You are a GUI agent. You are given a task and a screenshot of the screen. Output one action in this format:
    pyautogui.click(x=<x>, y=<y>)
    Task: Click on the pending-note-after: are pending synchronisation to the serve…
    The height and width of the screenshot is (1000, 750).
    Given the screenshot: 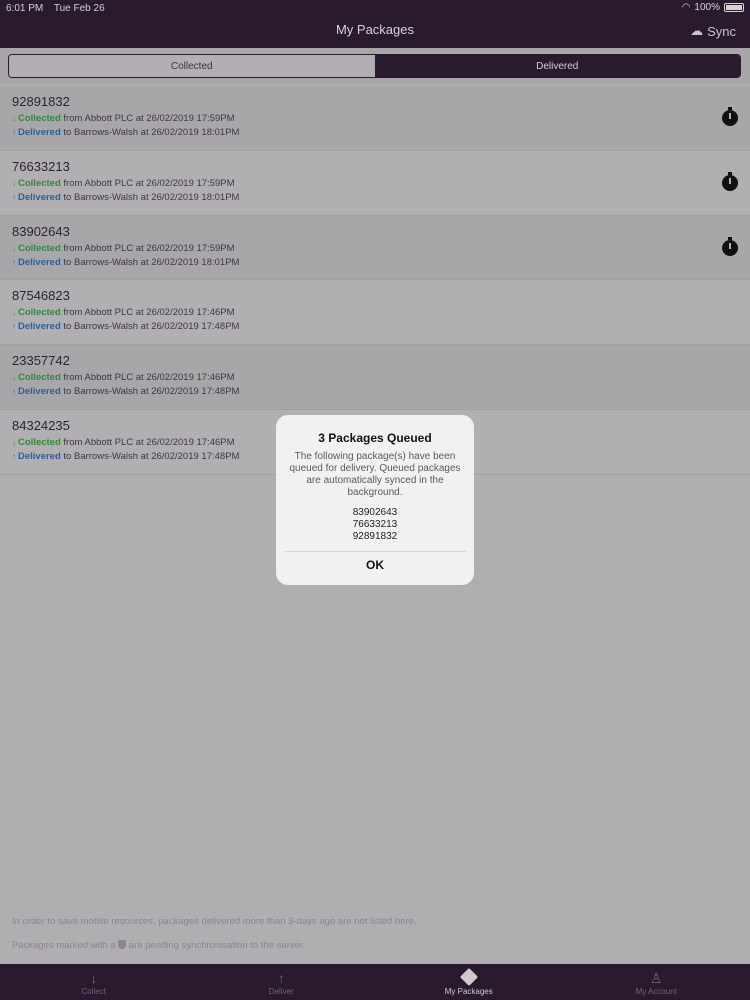 What is the action you would take?
    pyautogui.click(x=216, y=945)
    